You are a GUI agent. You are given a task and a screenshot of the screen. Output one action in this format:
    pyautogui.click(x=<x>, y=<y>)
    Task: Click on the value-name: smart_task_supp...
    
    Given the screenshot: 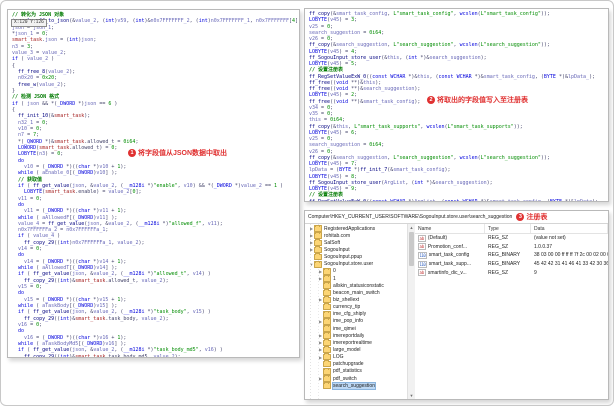 What is the action you would take?
    pyautogui.click(x=449, y=264)
    